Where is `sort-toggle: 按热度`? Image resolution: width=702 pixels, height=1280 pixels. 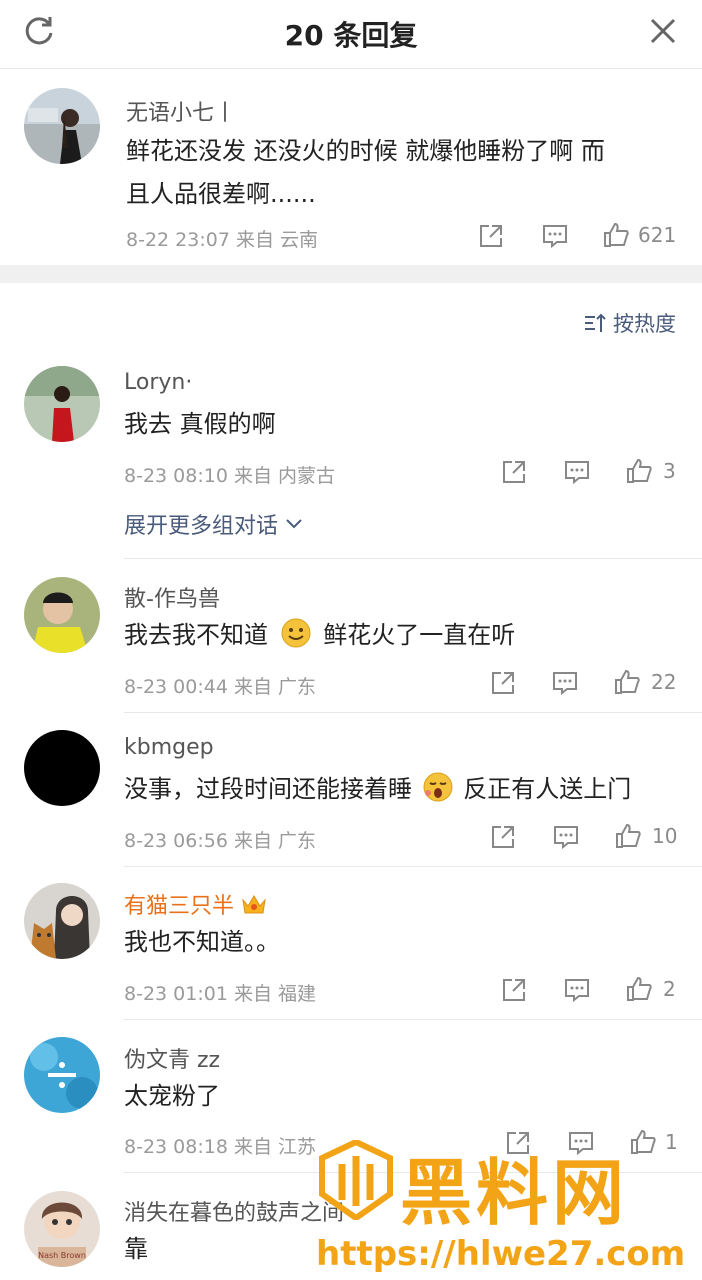 sort-toggle: 按热度 is located at coordinates (629, 323).